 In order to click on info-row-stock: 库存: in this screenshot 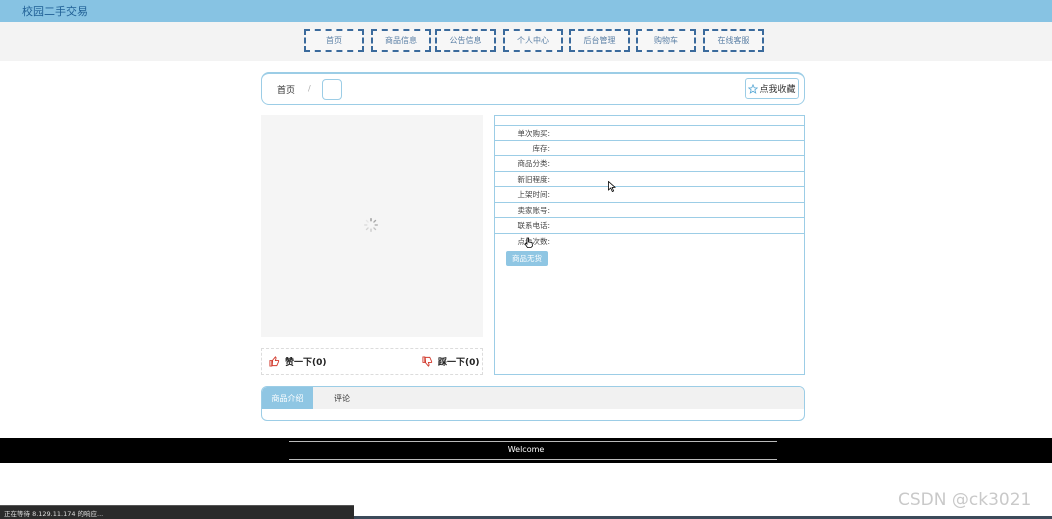, I will do `click(649, 147)`.